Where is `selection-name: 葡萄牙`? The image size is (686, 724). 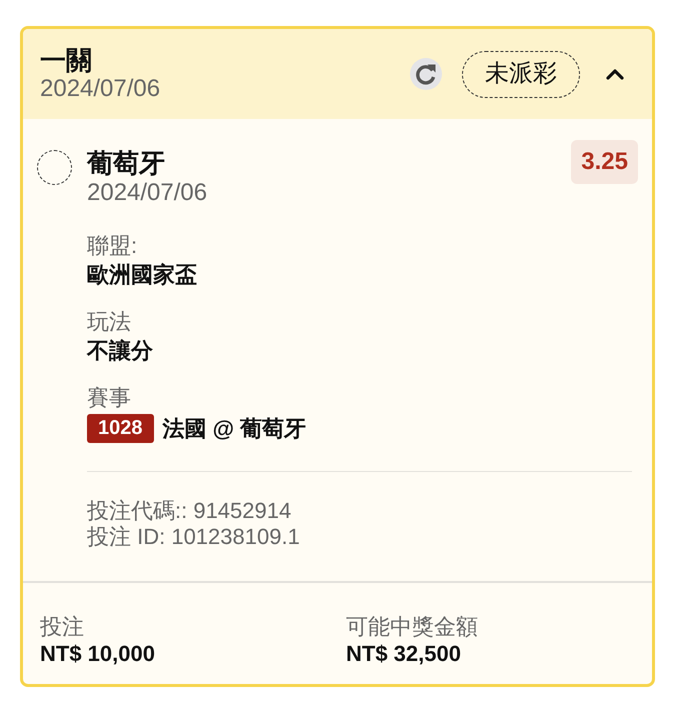
selection-name: 葡萄牙 is located at coordinates (126, 163).